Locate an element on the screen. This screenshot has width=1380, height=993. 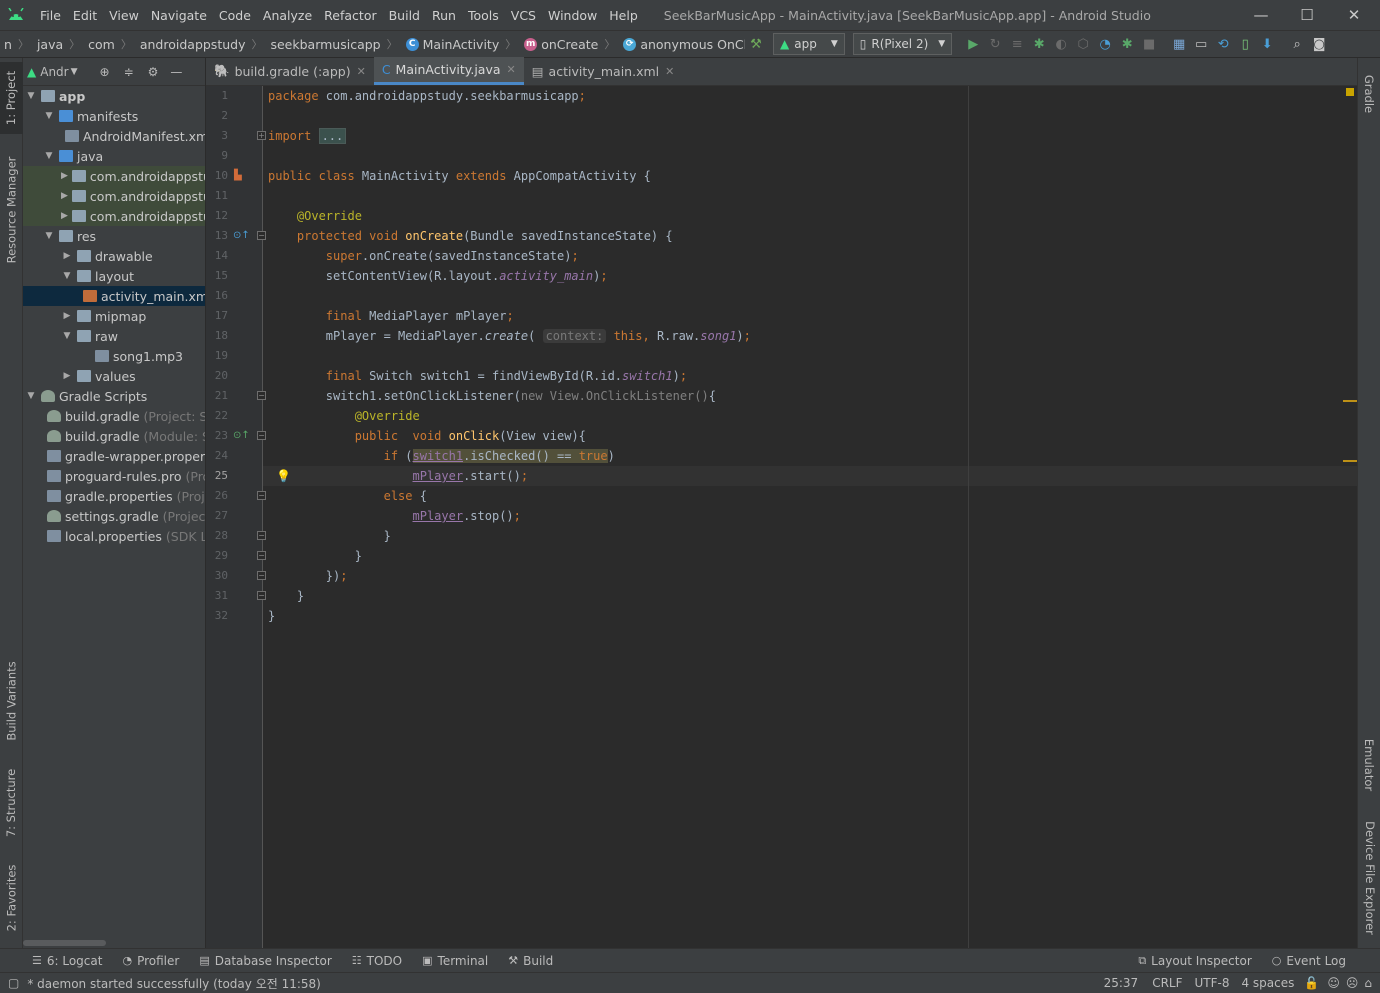
breadcrumb-item: C MainActivity 〉 is located at coordinates (461, 44).